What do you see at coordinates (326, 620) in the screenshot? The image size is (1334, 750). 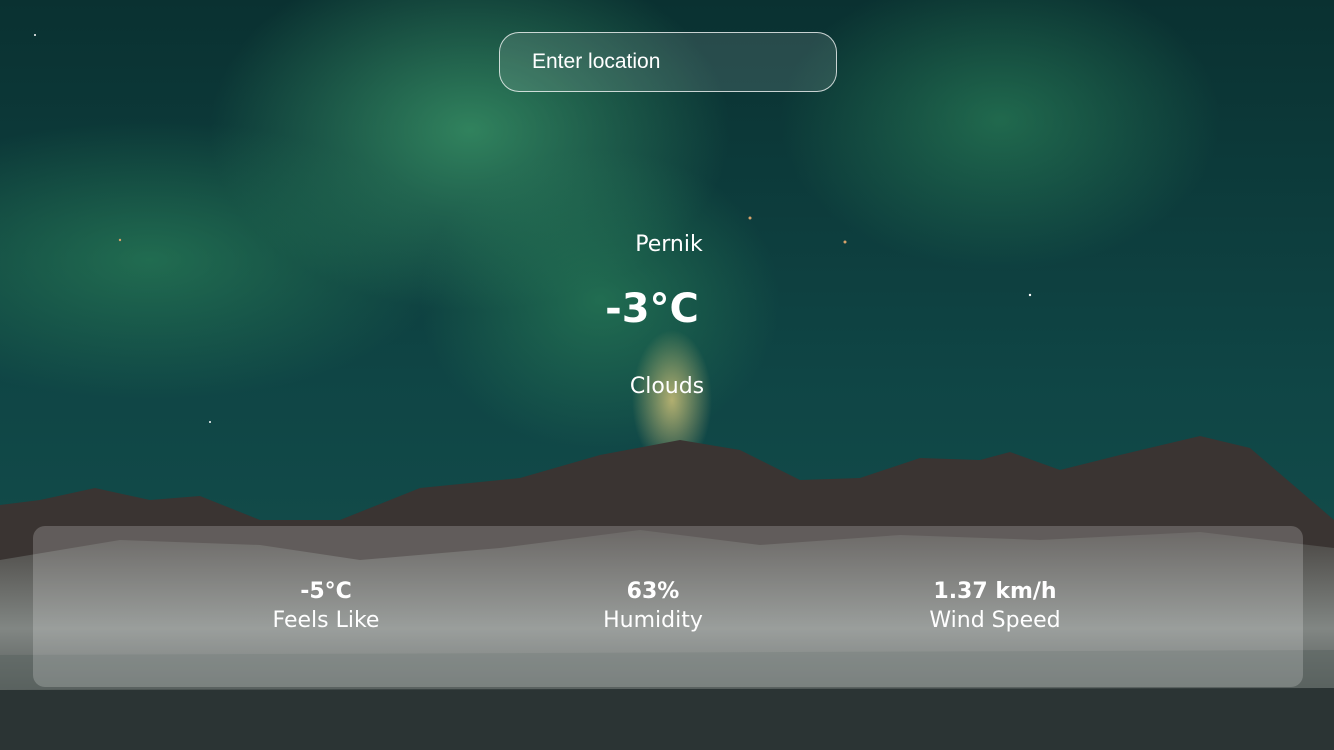 I see `feels-like-label: Feels Like` at bounding box center [326, 620].